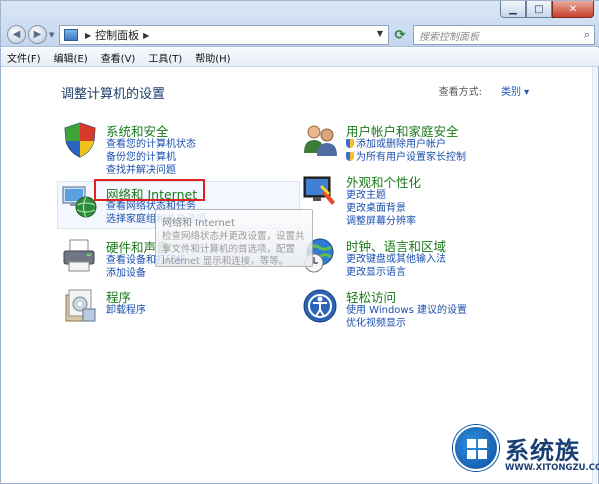 The image size is (599, 484). I want to click on windows-logo-icon, so click(476, 448).